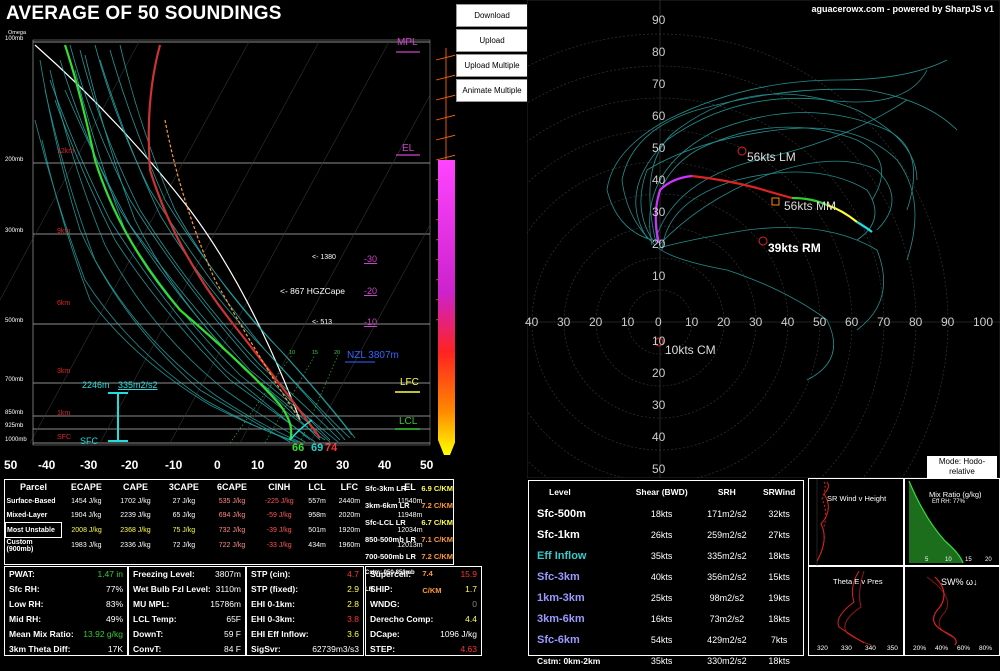 Image resolution: width=1000 pixels, height=671 pixels. I want to click on x-tick: 10, so click(258, 465).